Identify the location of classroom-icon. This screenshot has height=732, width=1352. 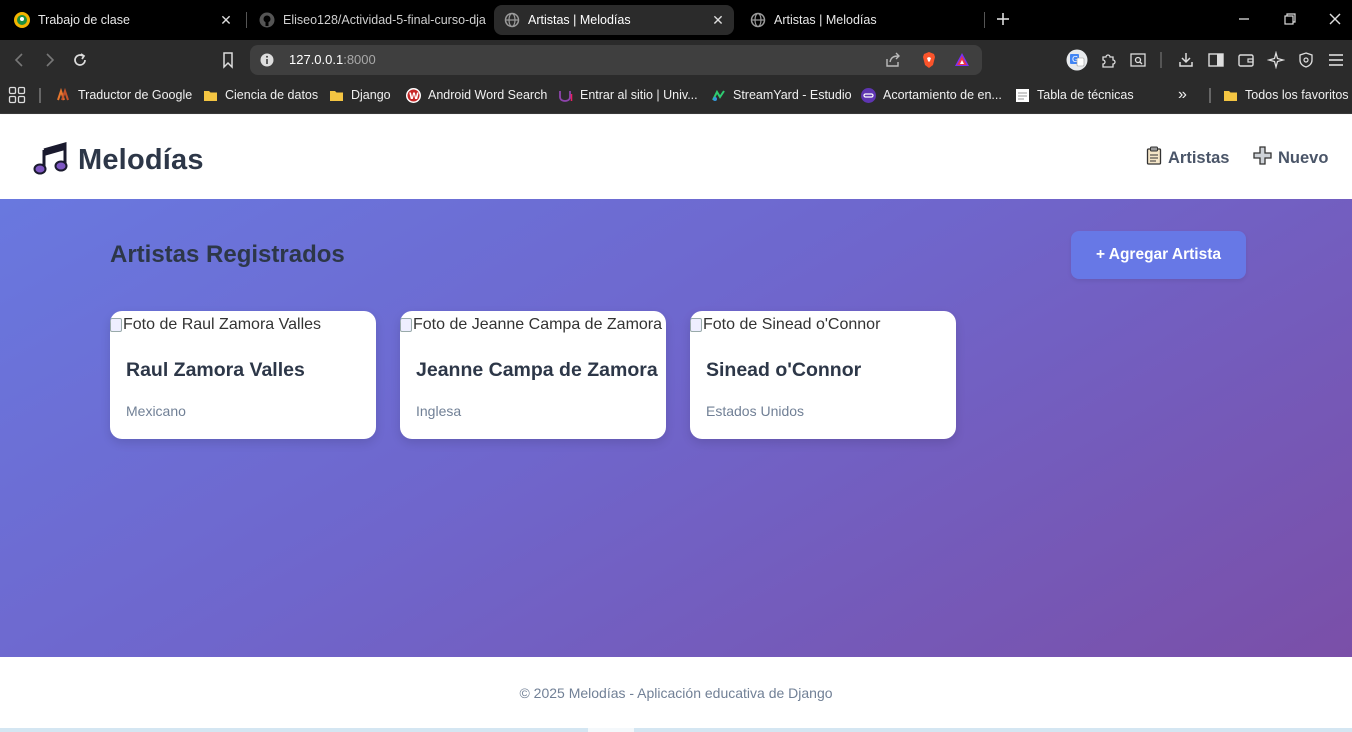
(22, 20).